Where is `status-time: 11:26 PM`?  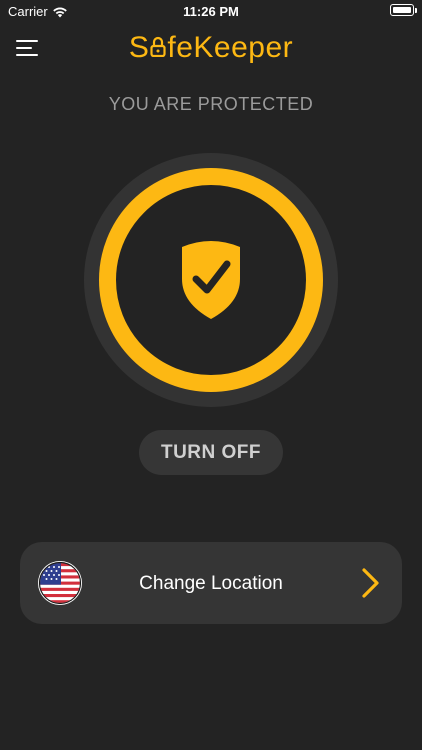 status-time: 11:26 PM is located at coordinates (211, 11).